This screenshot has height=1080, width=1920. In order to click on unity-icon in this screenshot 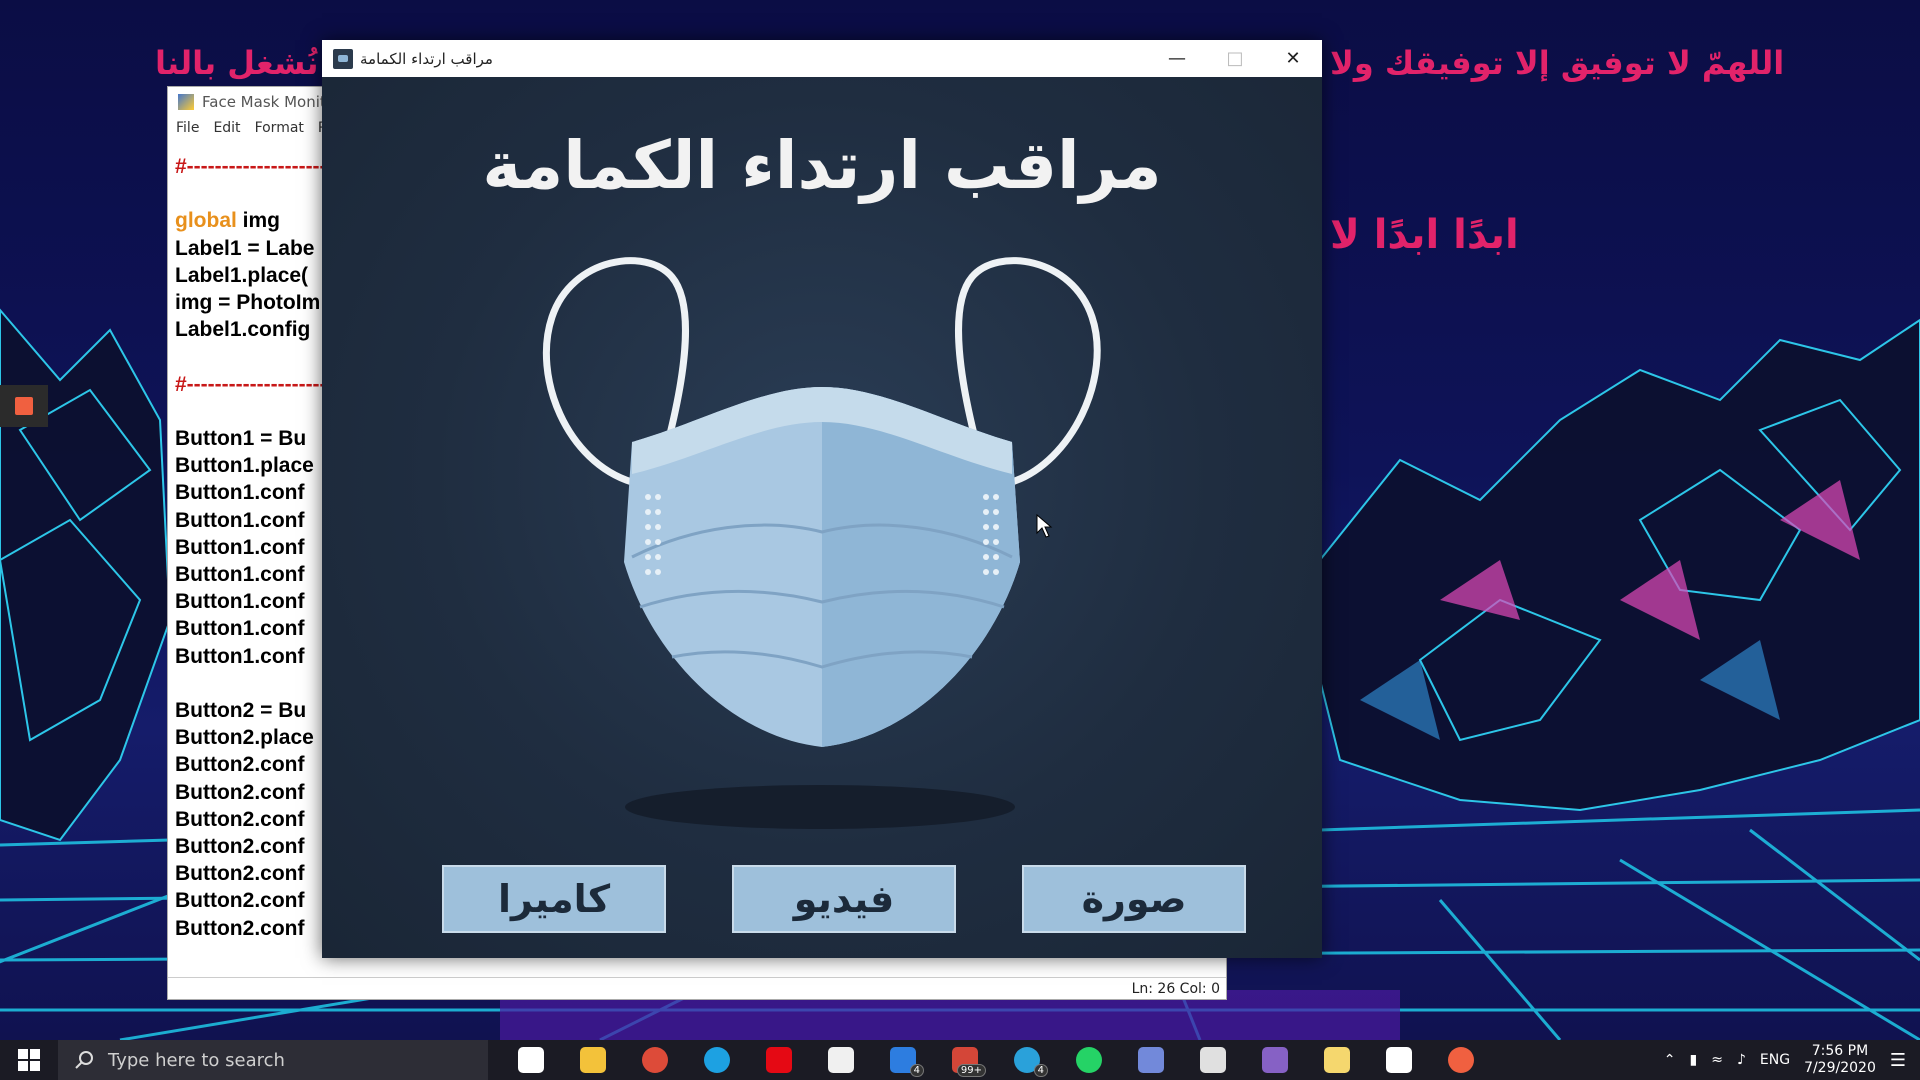, I will do `click(1399, 1060)`.